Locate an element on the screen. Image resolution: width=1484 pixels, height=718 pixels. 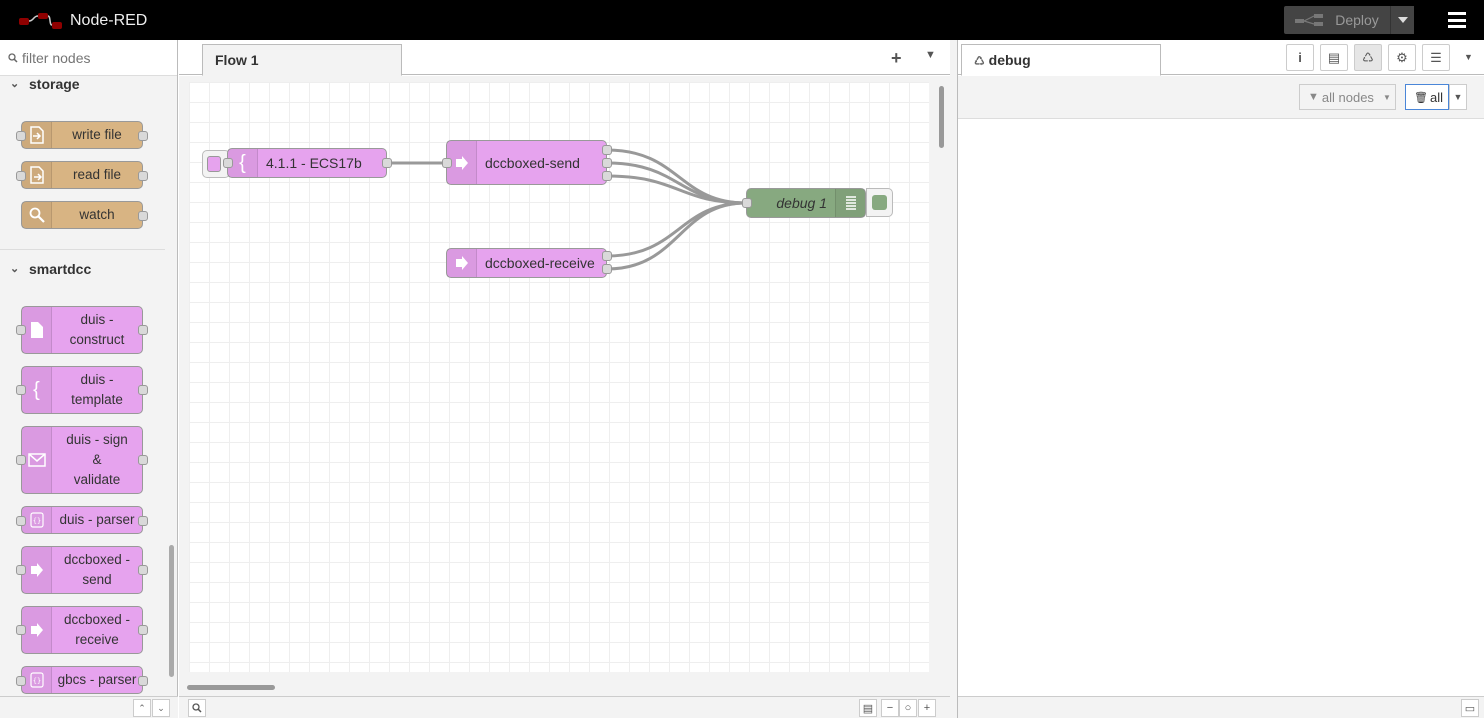
tab-debug: ♺ debug is located at coordinates (1061, 60).